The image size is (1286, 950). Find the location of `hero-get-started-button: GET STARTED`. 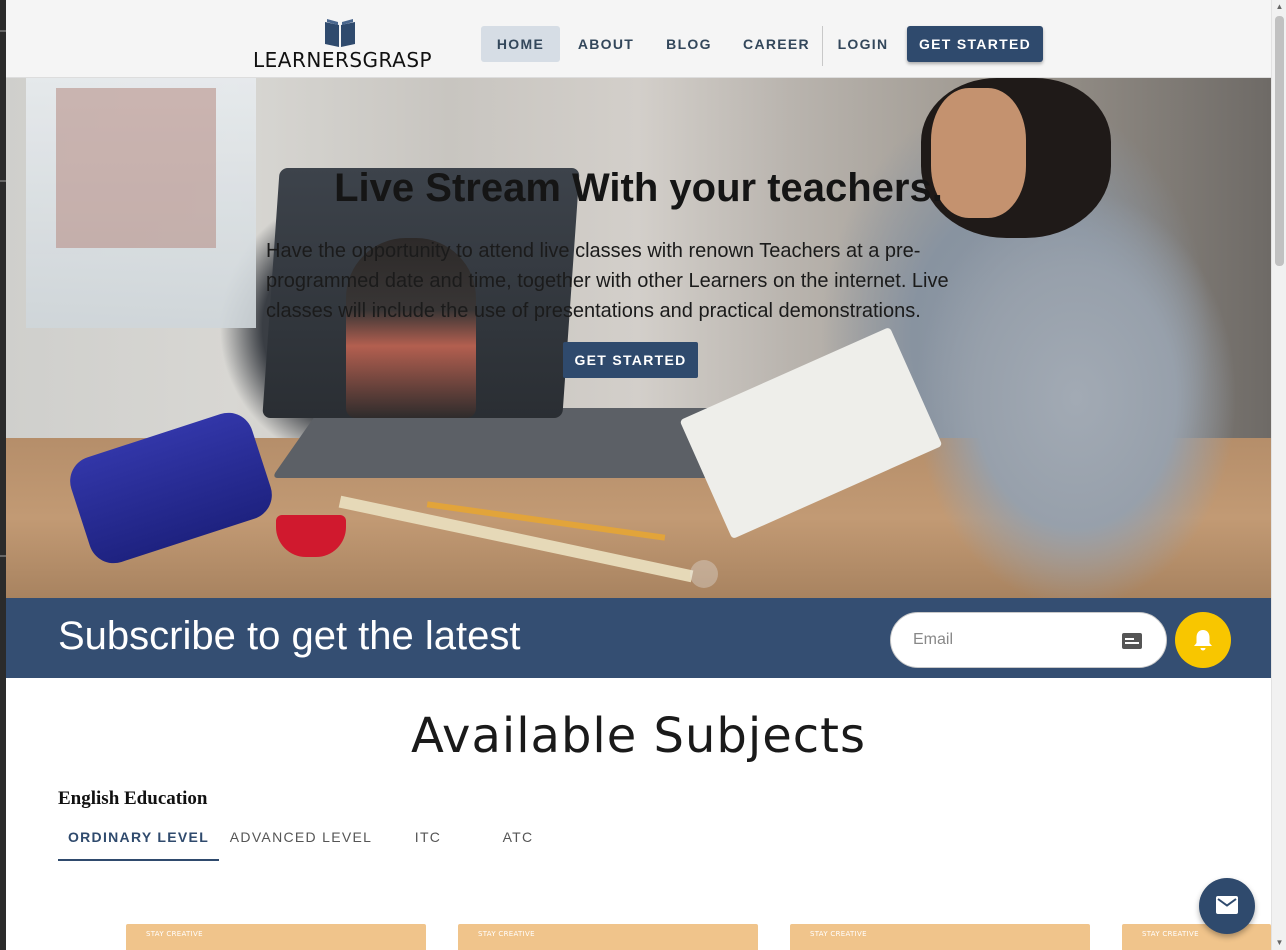

hero-get-started-button: GET STARTED is located at coordinates (630, 360).